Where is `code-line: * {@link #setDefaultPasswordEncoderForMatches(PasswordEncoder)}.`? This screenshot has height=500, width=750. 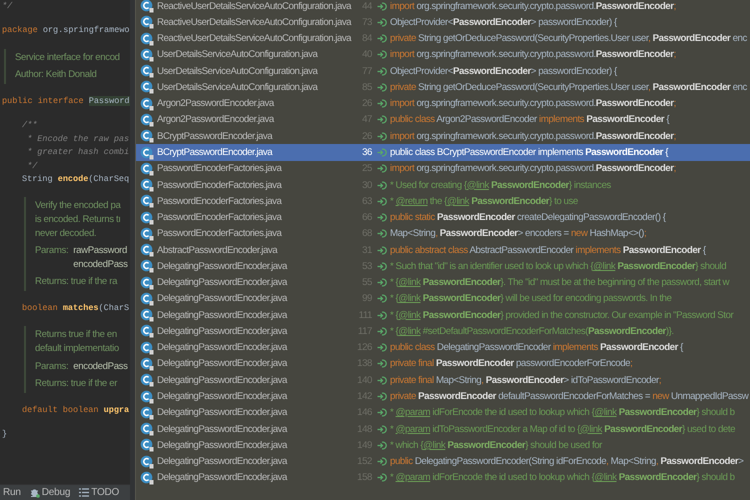
code-line: * {@link #setDefaultPasswordEncoderForMatches(PasswordEncoder)}. is located at coordinates (531, 331).